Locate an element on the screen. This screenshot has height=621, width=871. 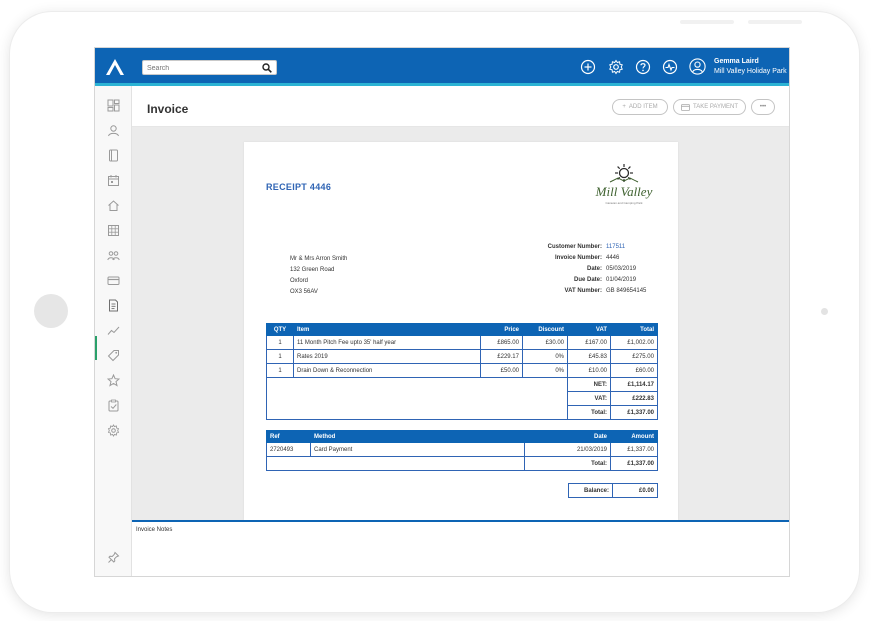
invoice-number-row: Invoice Number: 4446 is located at coordinates (580, 258).